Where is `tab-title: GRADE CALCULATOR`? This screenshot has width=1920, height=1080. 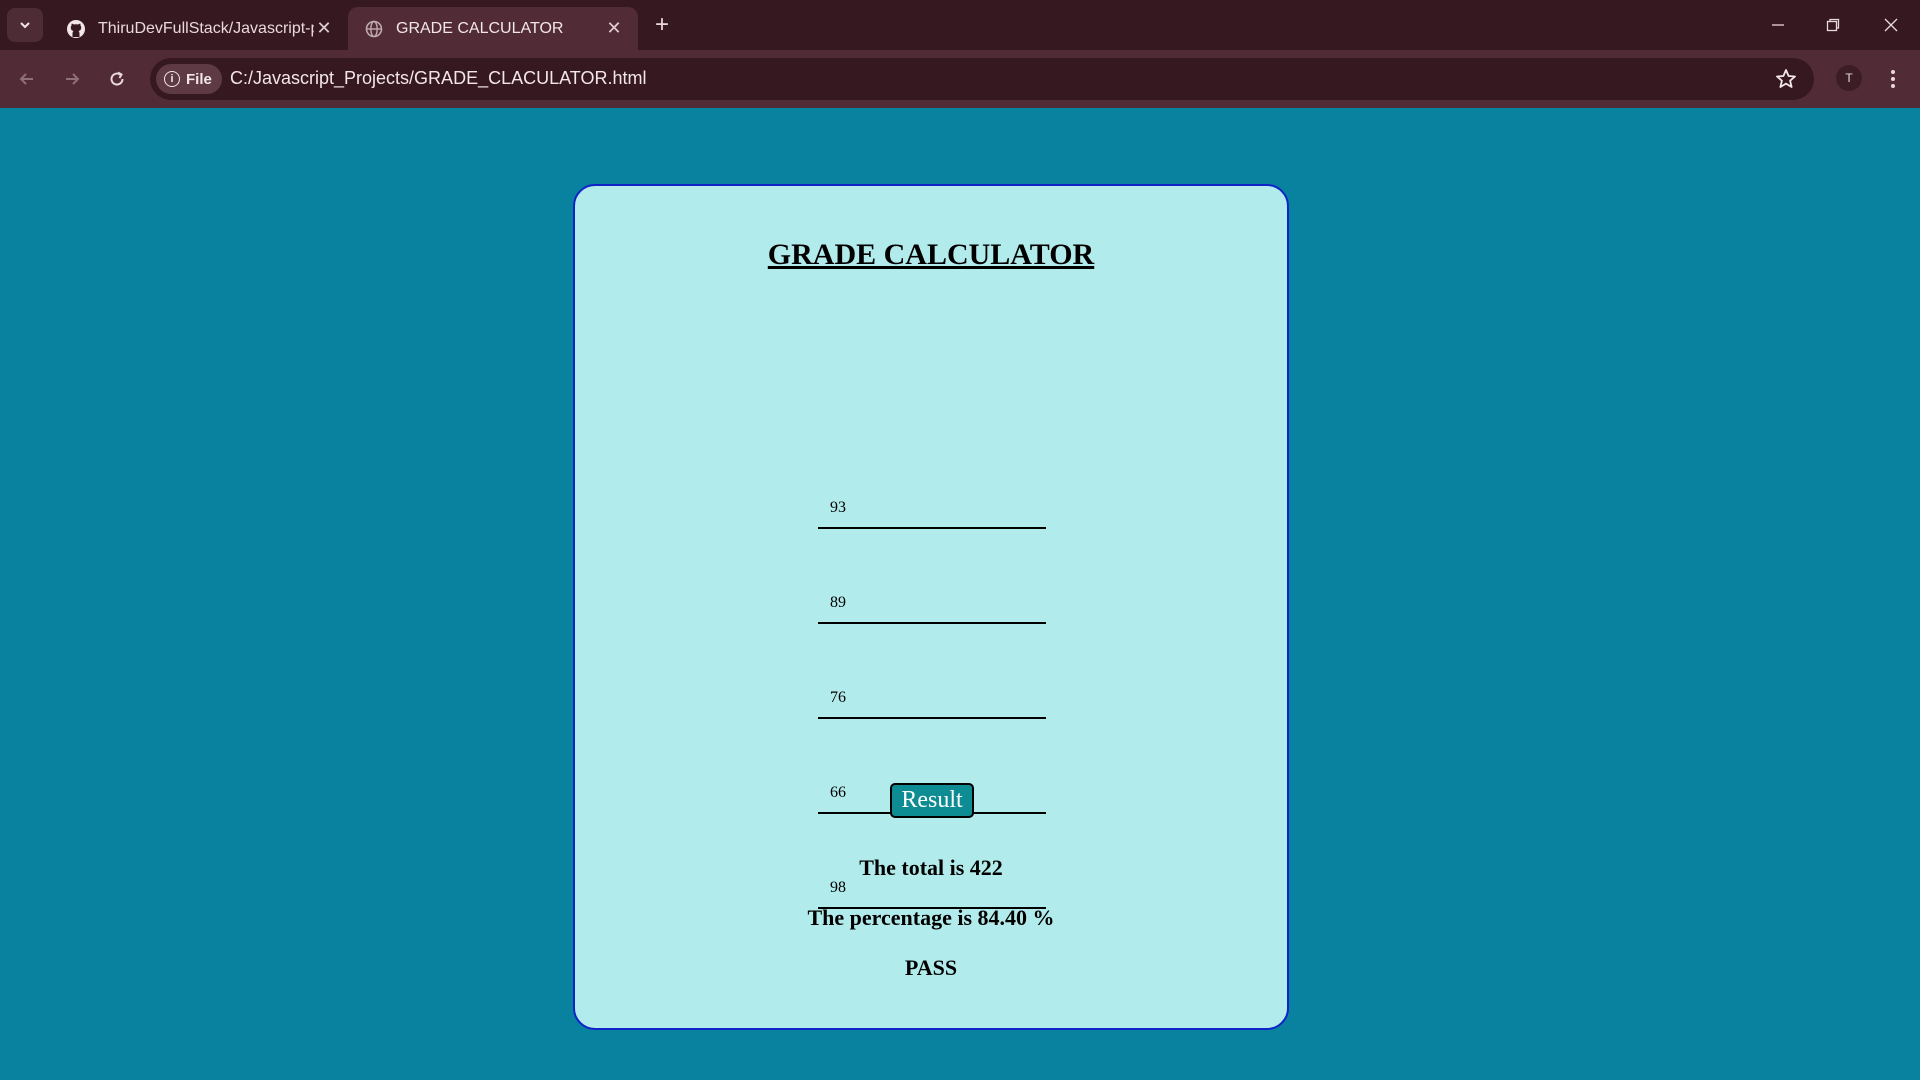
tab-title: GRADE CALCULATOR is located at coordinates (480, 28).